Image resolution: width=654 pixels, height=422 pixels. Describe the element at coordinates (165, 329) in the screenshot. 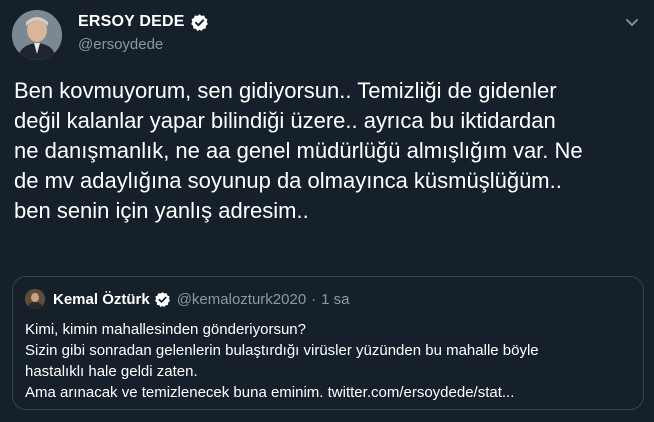

I see `quoted-tweet-text-line: Kimi, kimin mahallesinden gönderiyorsun?` at that location.